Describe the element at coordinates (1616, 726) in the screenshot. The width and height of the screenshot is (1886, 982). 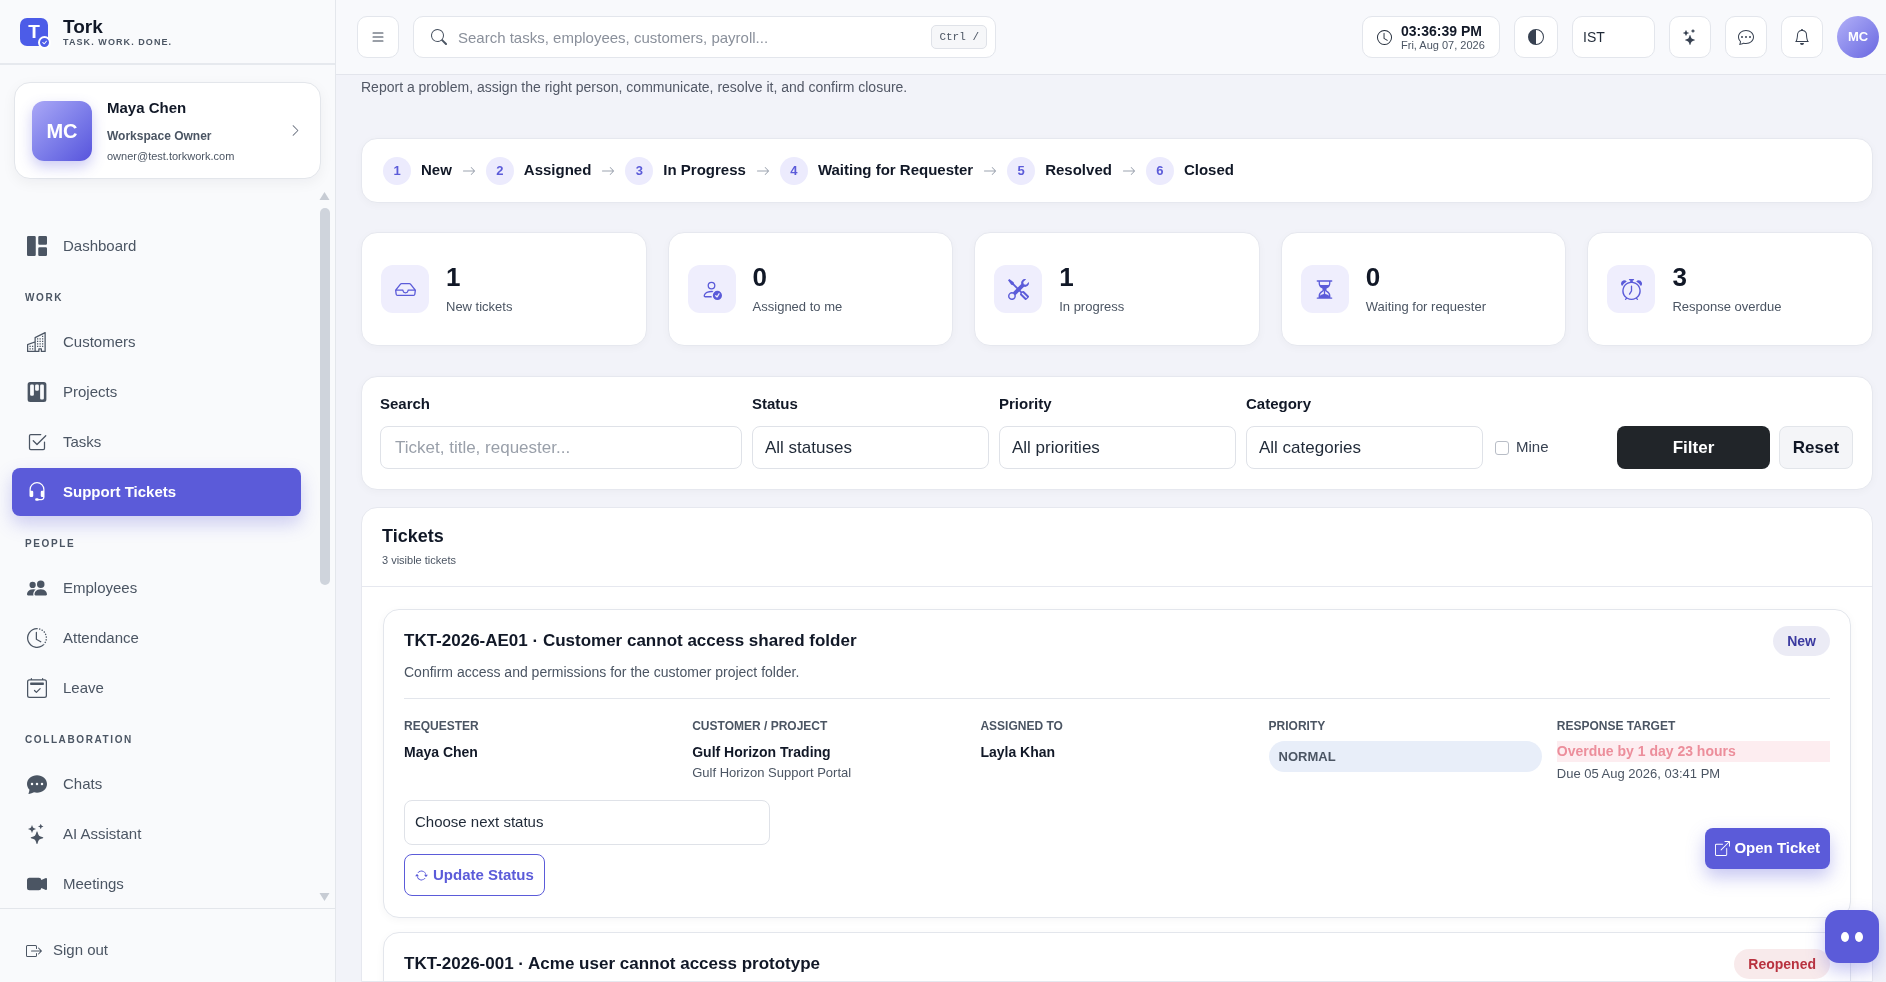
I see `field-label: RESPONSE TARGET` at that location.